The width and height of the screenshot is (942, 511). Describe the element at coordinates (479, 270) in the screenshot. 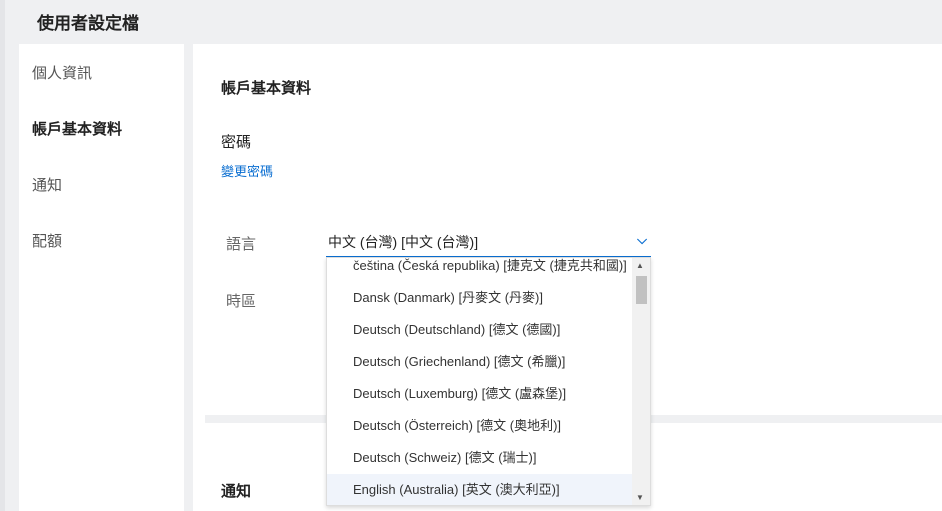

I see `list-item: čeština (Česká republika) [捷克文 (捷克共和國)]` at that location.